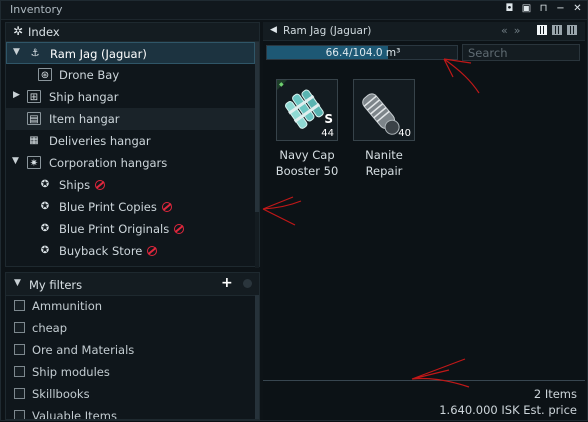 Image resolution: width=588 pixels, height=422 pixels. Describe the element at coordinates (404, 133) in the screenshot. I see `item-quantity: 40` at that location.